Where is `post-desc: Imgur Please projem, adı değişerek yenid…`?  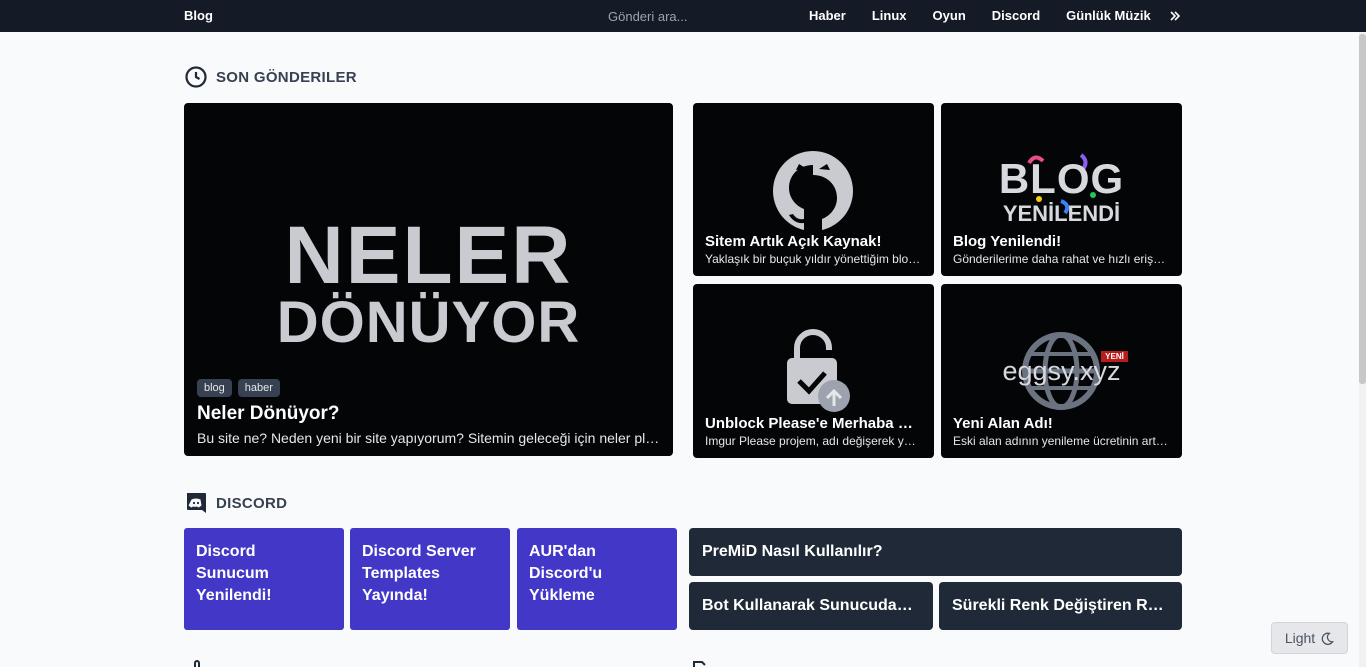 post-desc: Imgur Please projem, adı değişerek yenid… is located at coordinates (813, 441).